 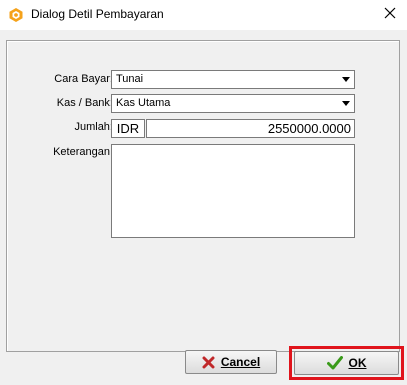 What do you see at coordinates (83, 152) in the screenshot?
I see `notes-label: Keterangan:` at bounding box center [83, 152].